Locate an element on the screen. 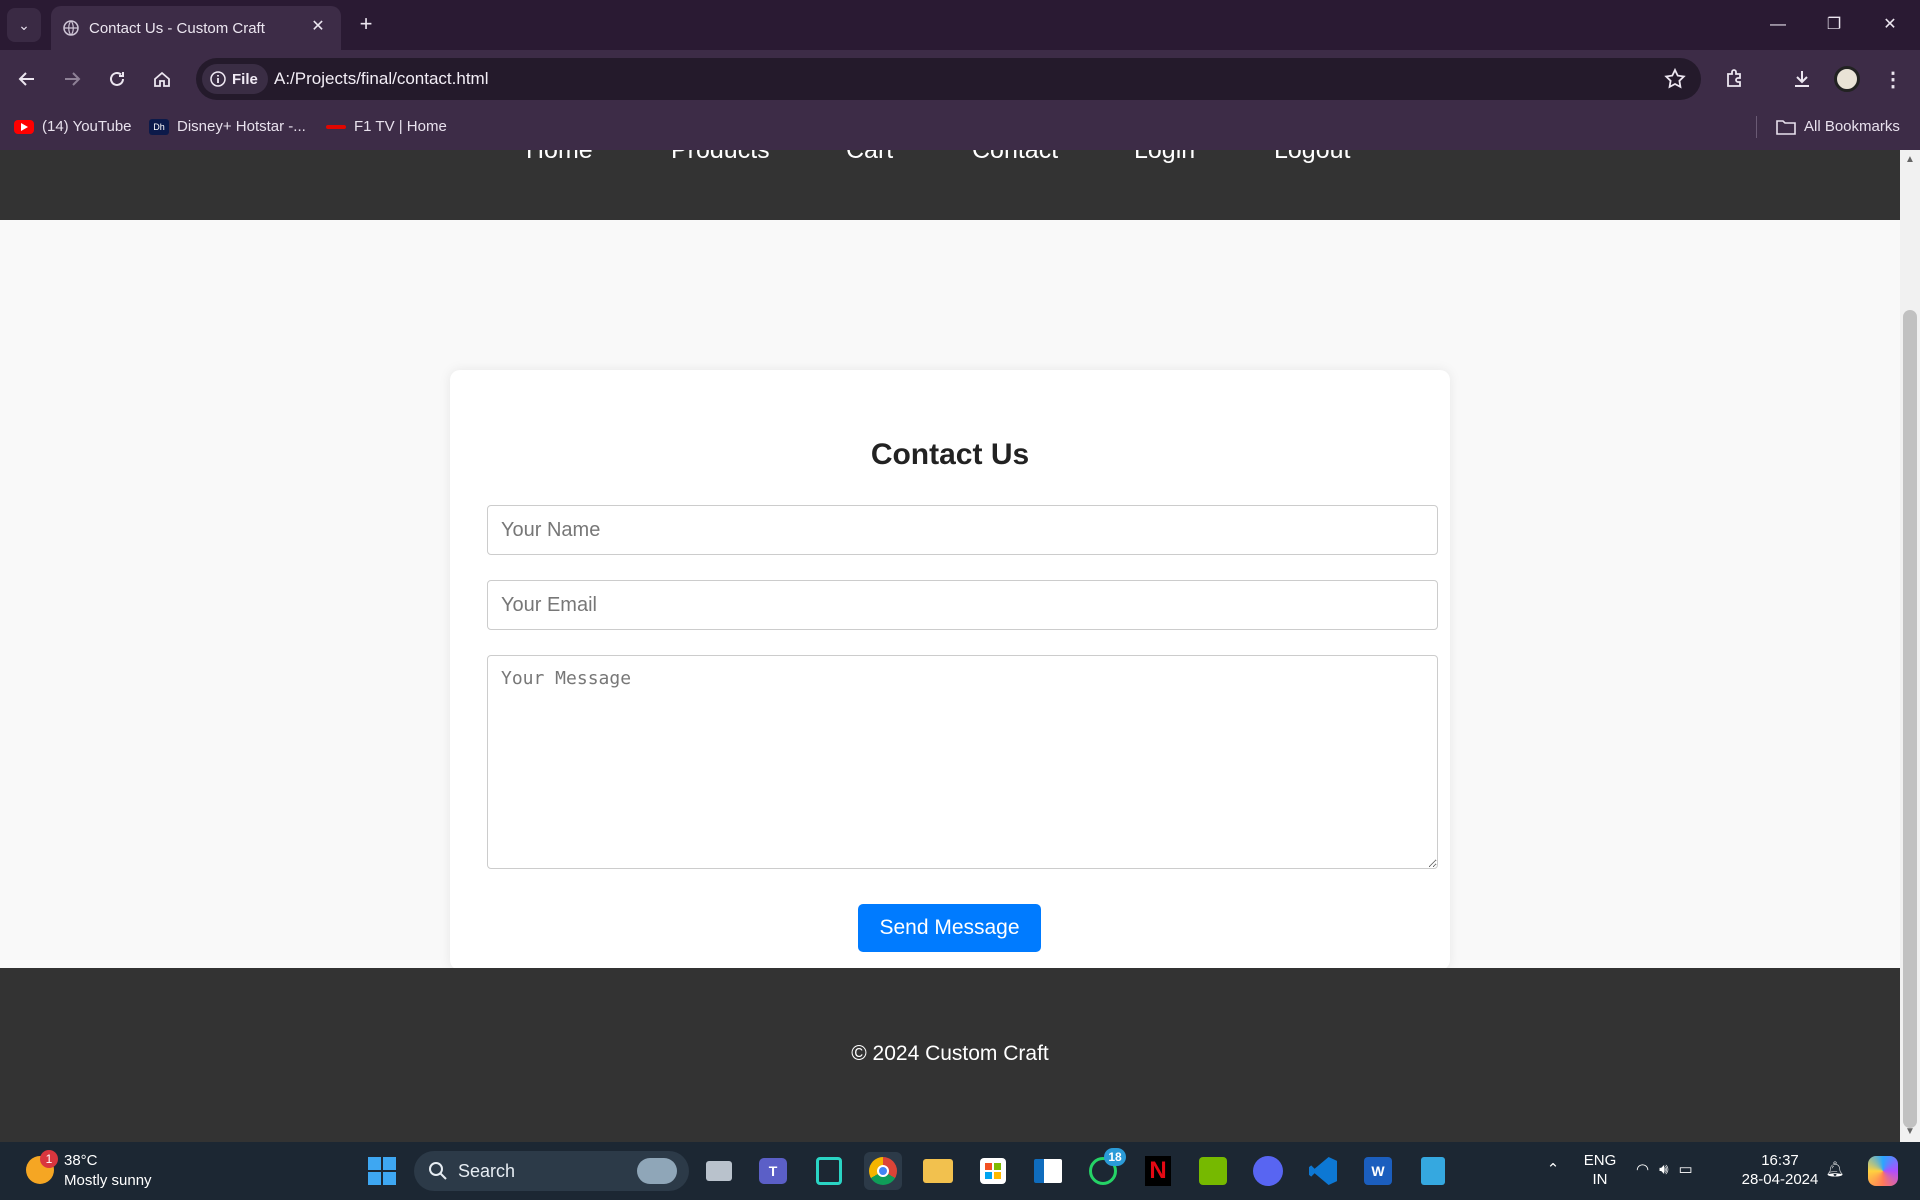 This screenshot has width=1920, height=1200. close-window-button: ✕ is located at coordinates (1890, 25).